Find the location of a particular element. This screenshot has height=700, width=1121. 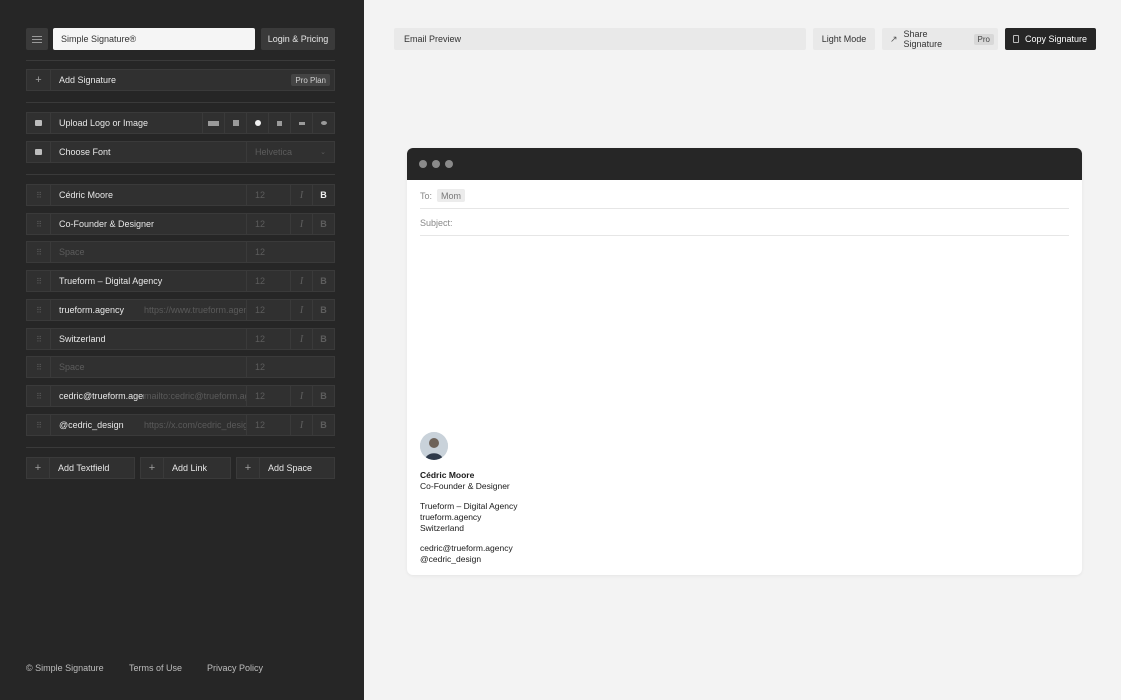

site-title: Simple Signature® is located at coordinates (154, 39).